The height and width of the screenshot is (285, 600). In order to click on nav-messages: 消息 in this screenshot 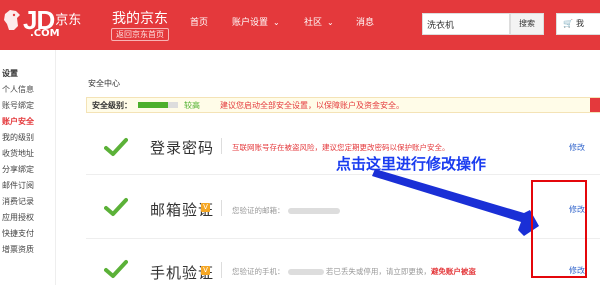, I will do `click(365, 23)`.